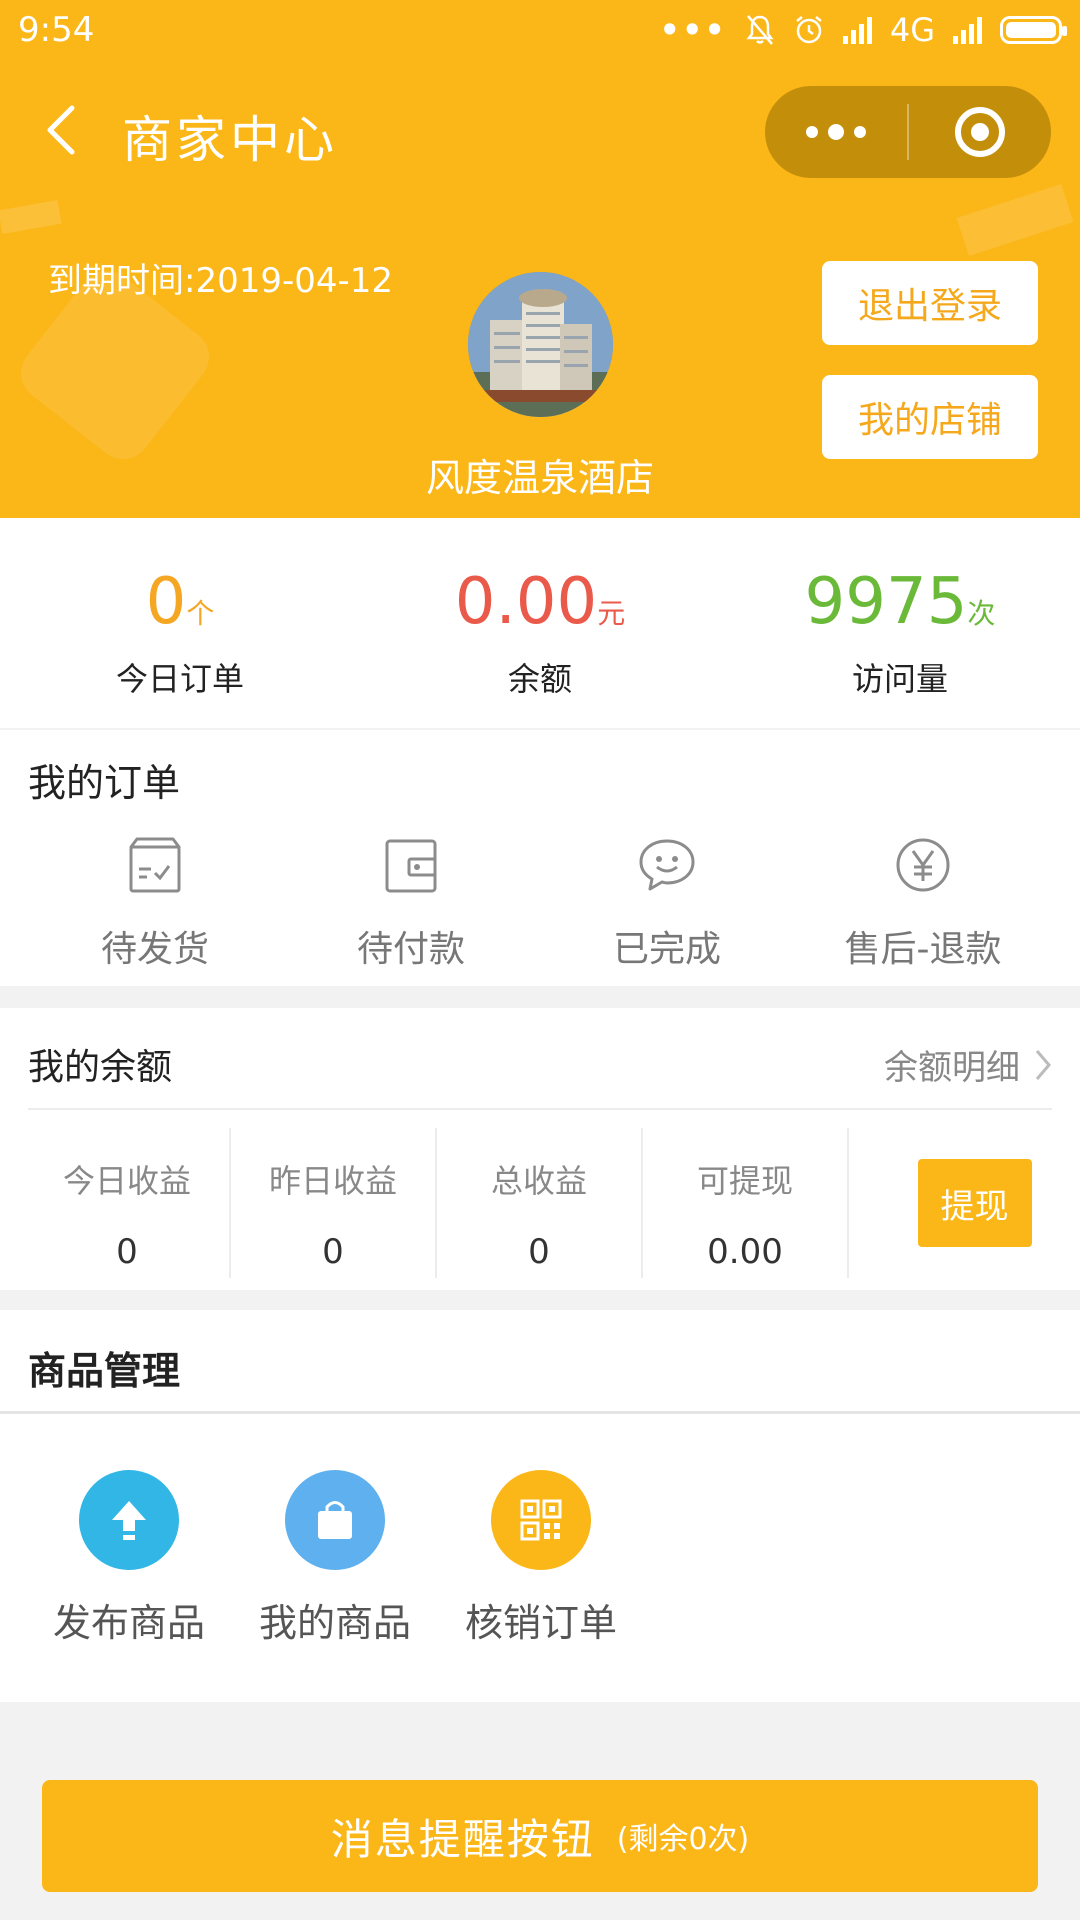 This screenshot has width=1080, height=1920. I want to click on qr-code-icon, so click(541, 1520).